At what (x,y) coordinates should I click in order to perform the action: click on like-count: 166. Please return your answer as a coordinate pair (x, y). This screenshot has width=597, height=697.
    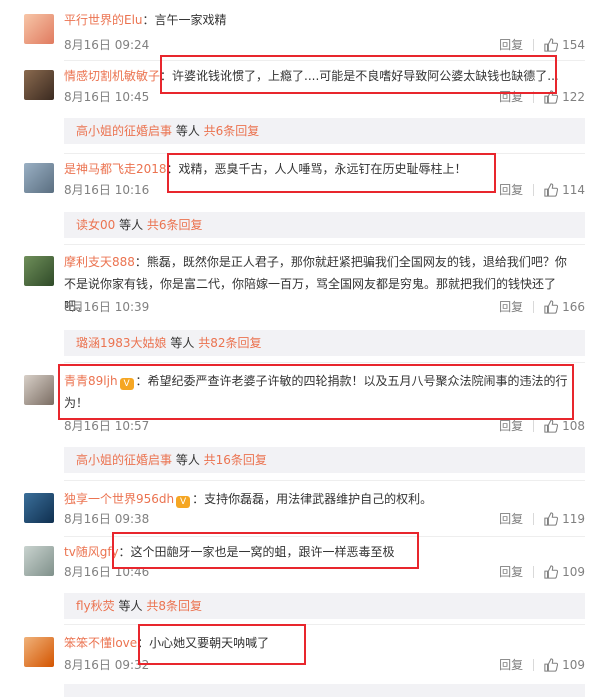
    Looking at the image, I should click on (573, 307).